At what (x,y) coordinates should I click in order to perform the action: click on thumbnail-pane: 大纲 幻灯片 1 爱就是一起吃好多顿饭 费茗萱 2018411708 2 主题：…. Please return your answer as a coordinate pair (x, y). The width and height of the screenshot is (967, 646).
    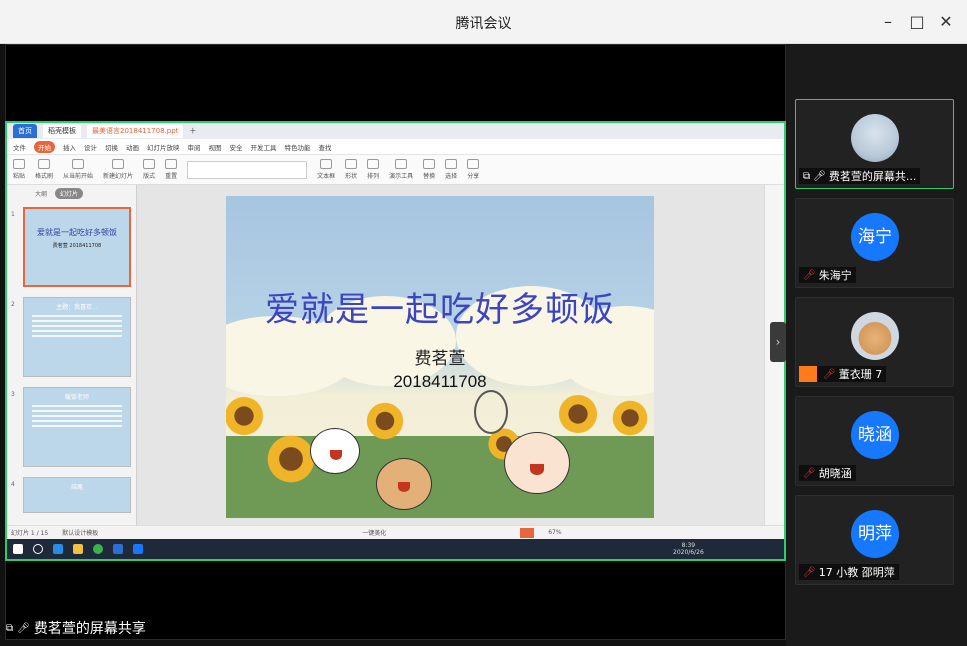
    Looking at the image, I should click on (72, 355).